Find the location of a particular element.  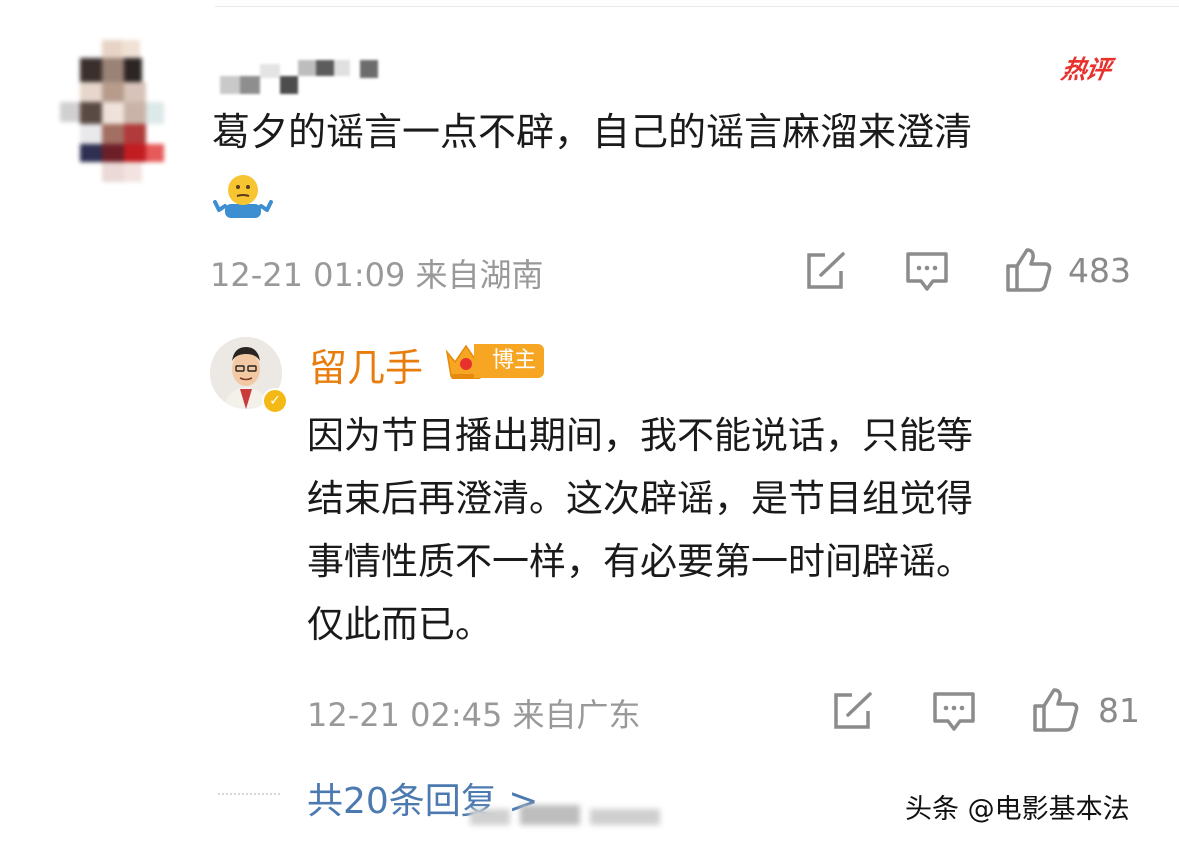

comment-like-count: 483 is located at coordinates (1099, 270).